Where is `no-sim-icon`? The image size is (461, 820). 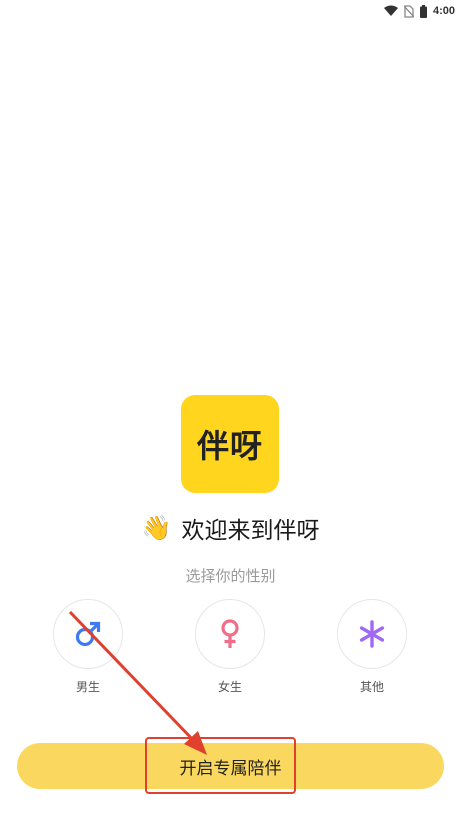 no-sim-icon is located at coordinates (408, 11).